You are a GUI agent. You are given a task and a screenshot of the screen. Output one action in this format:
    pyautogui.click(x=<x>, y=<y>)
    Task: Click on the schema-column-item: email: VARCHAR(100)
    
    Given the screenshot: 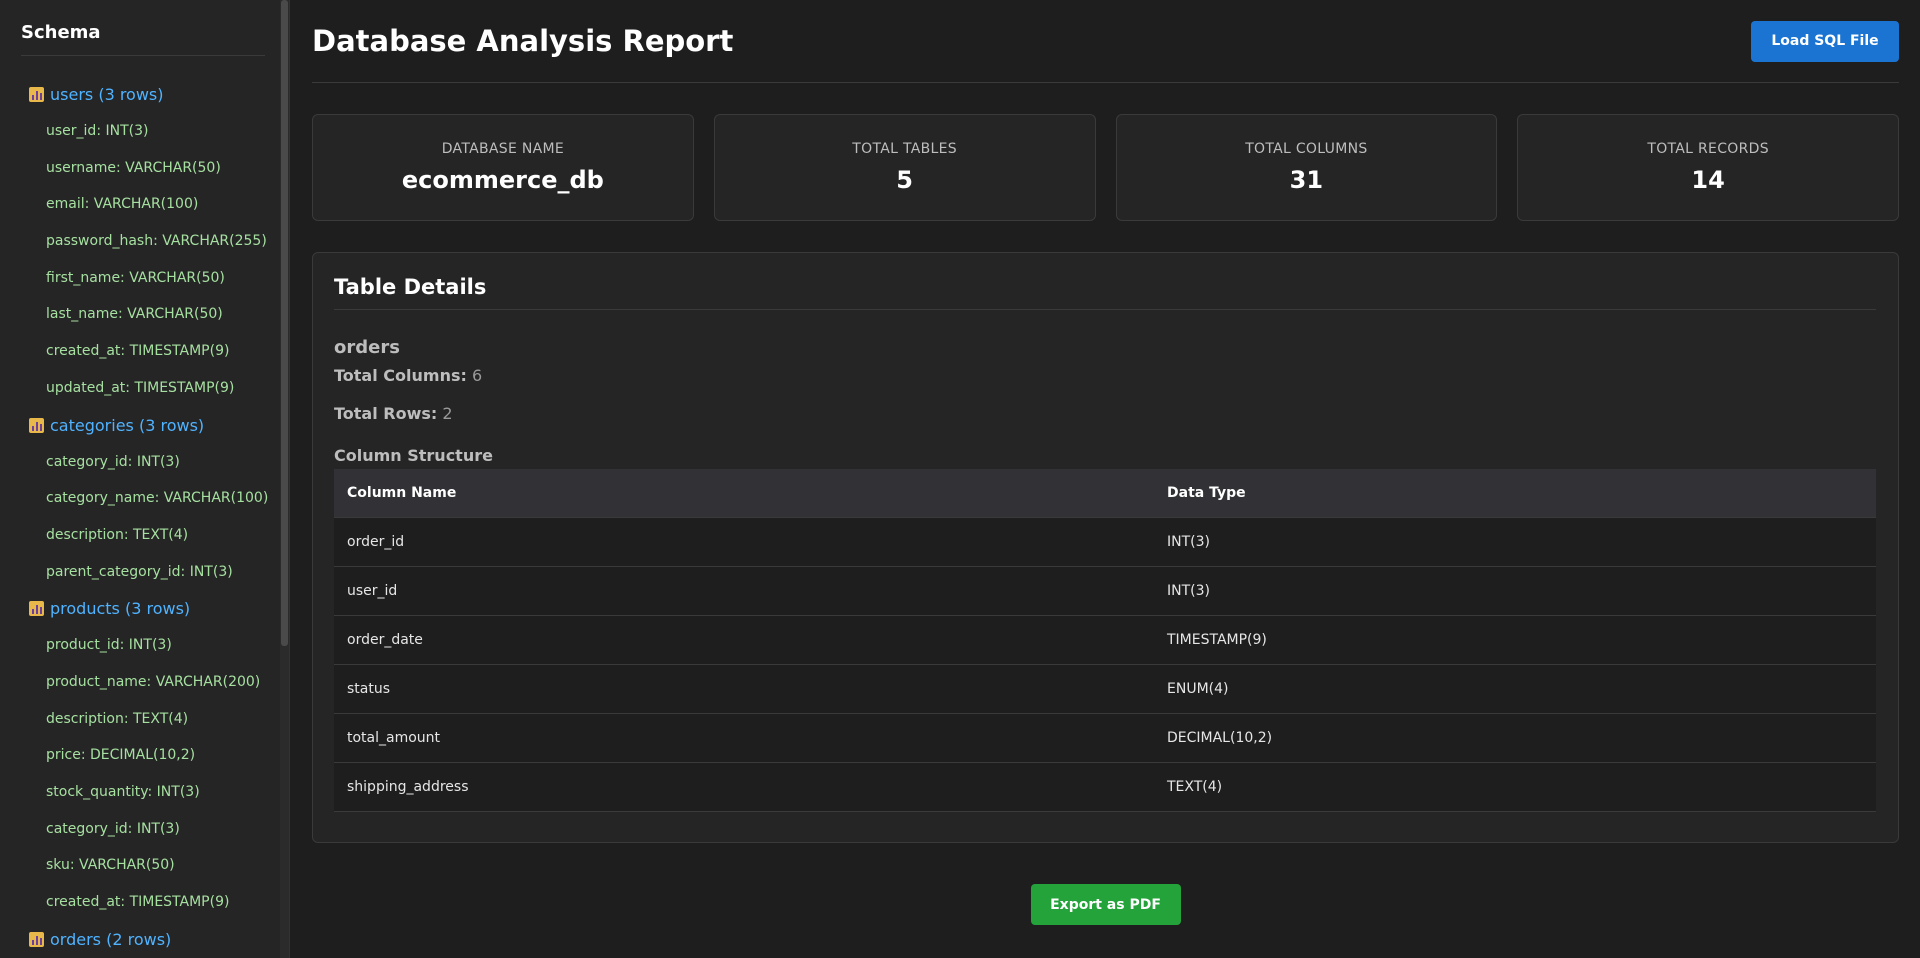 What is the action you would take?
    pyautogui.click(x=122, y=204)
    